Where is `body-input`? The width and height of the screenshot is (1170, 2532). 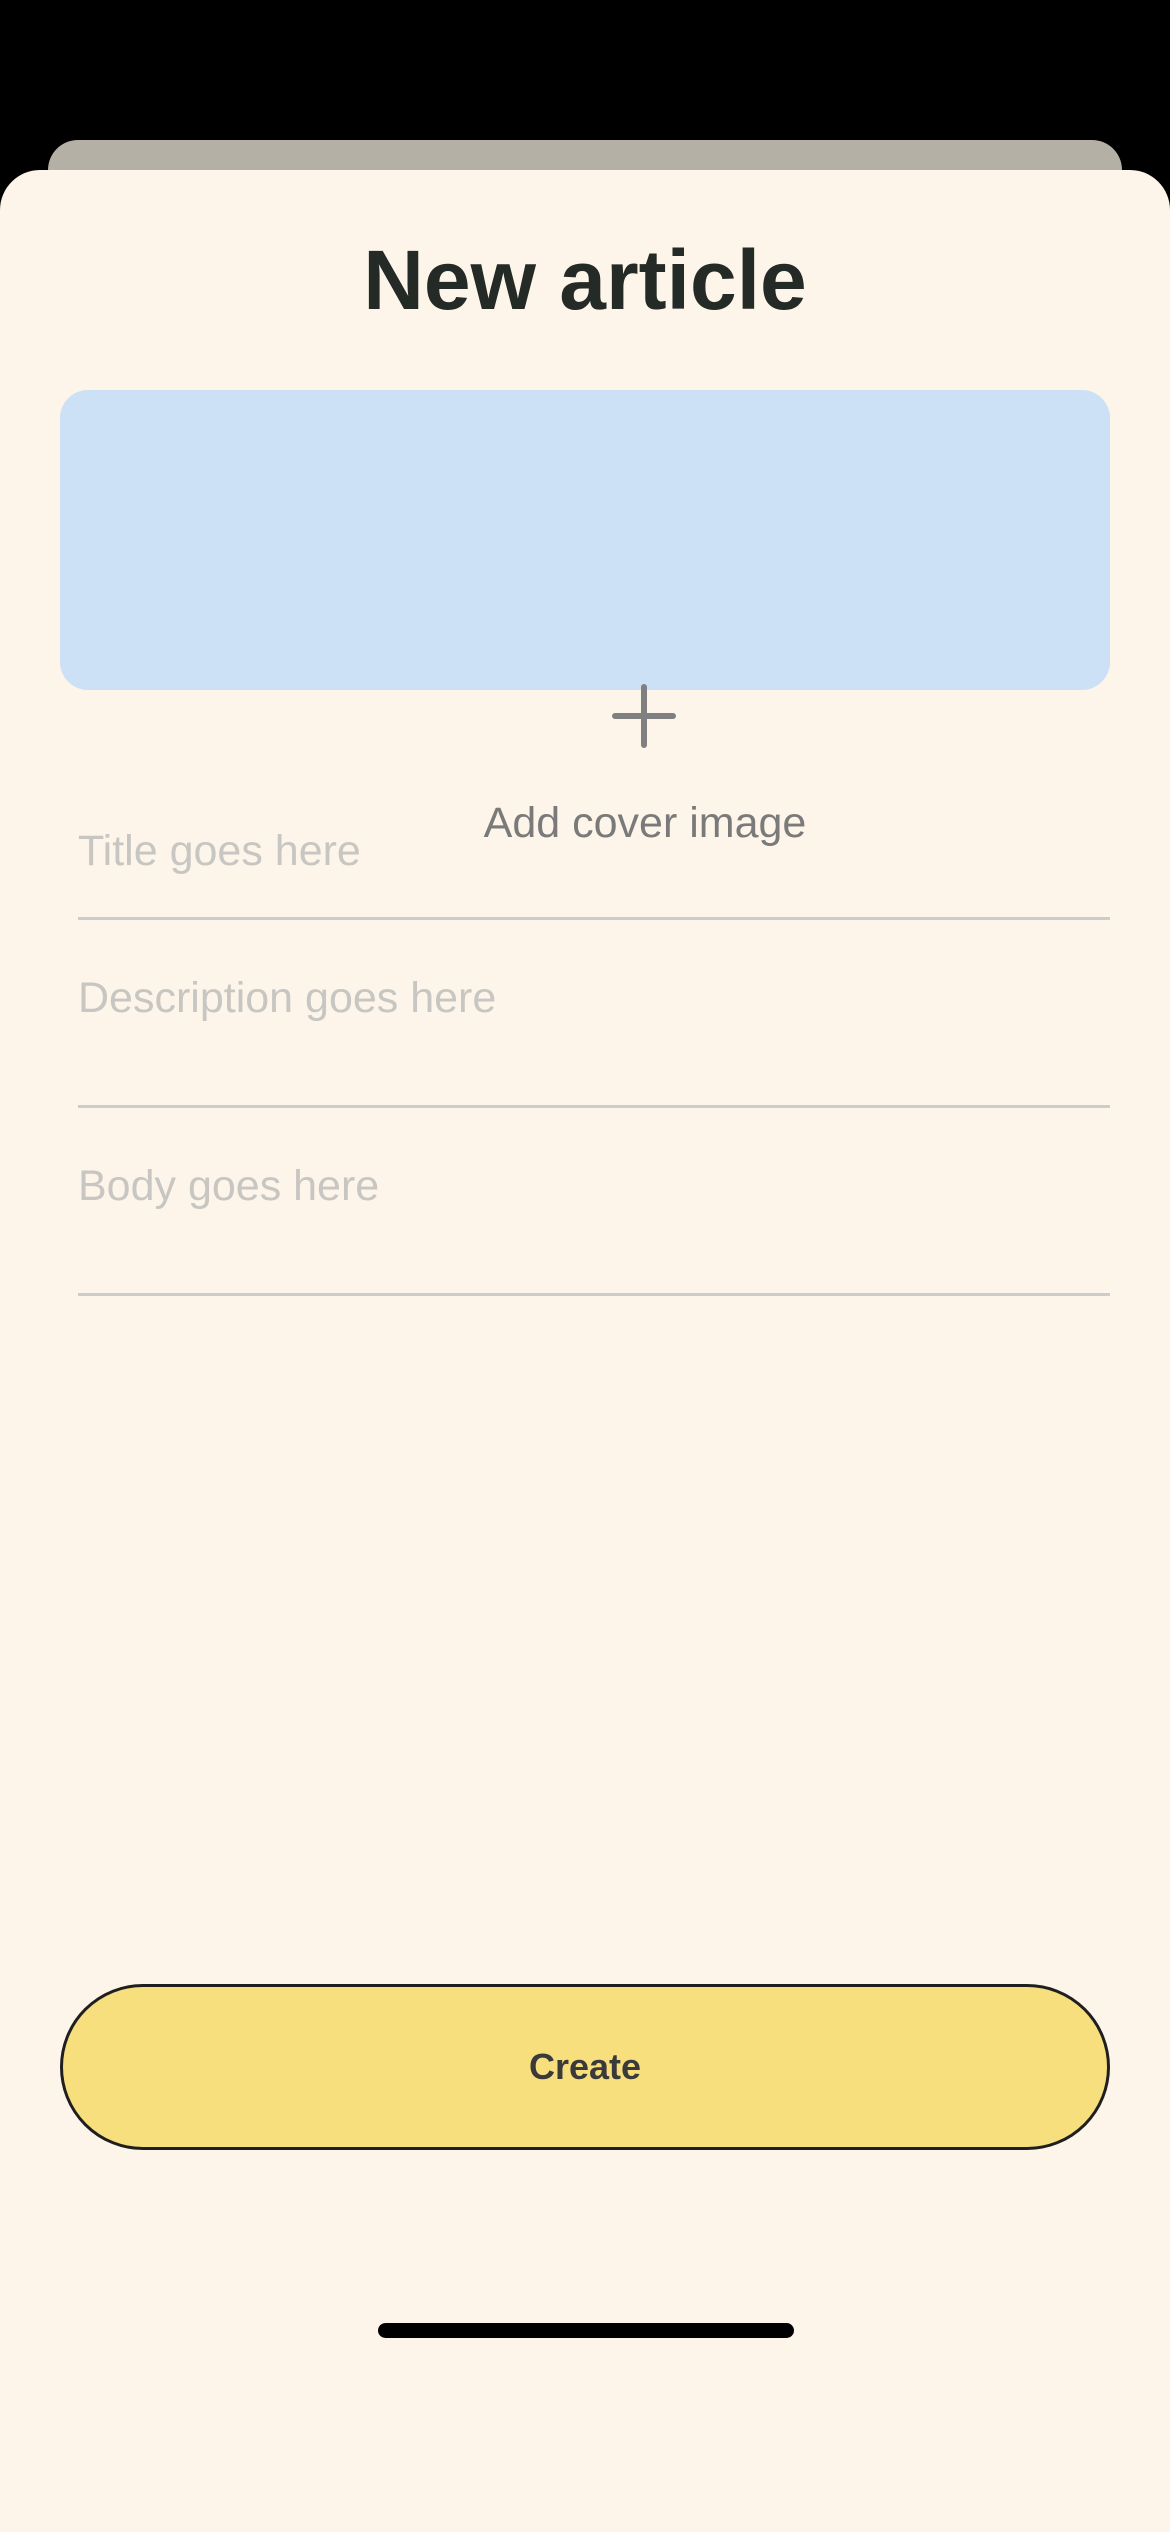
body-input is located at coordinates (594, 1214).